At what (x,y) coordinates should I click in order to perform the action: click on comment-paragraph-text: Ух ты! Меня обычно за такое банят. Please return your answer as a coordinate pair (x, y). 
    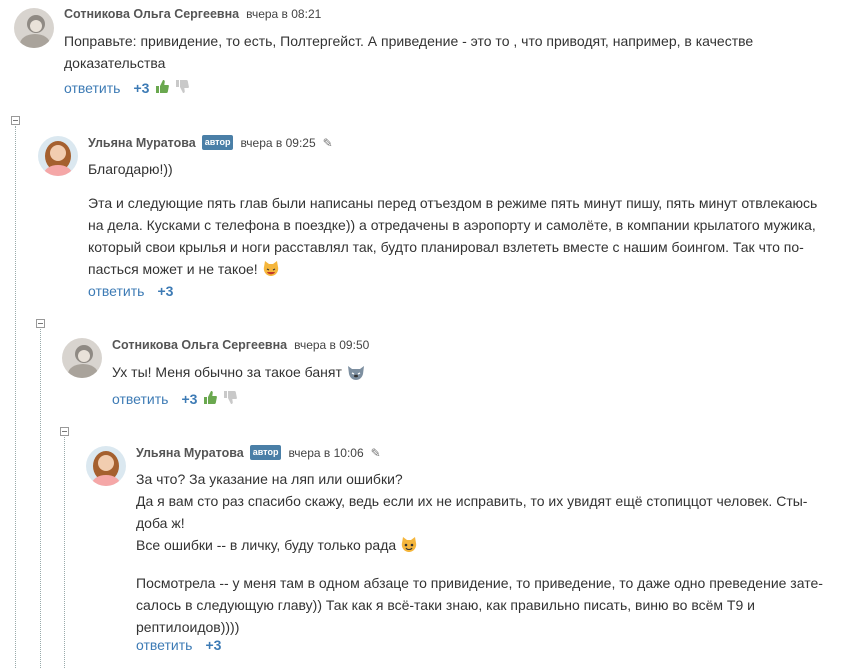
    Looking at the image, I should click on (227, 372).